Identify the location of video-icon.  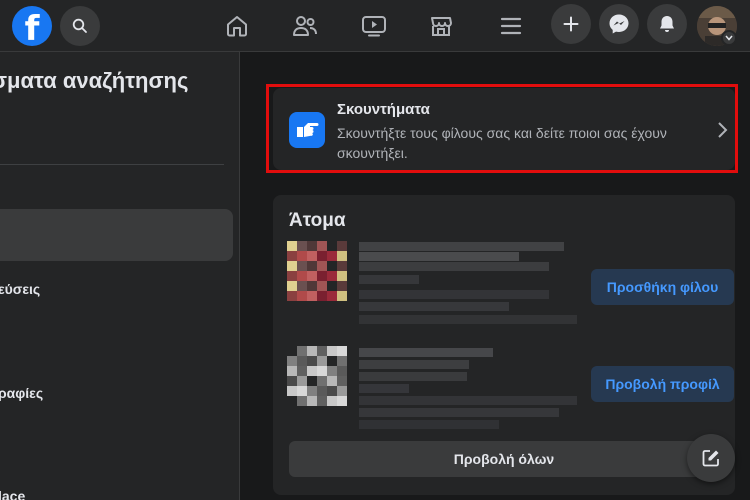
(374, 26).